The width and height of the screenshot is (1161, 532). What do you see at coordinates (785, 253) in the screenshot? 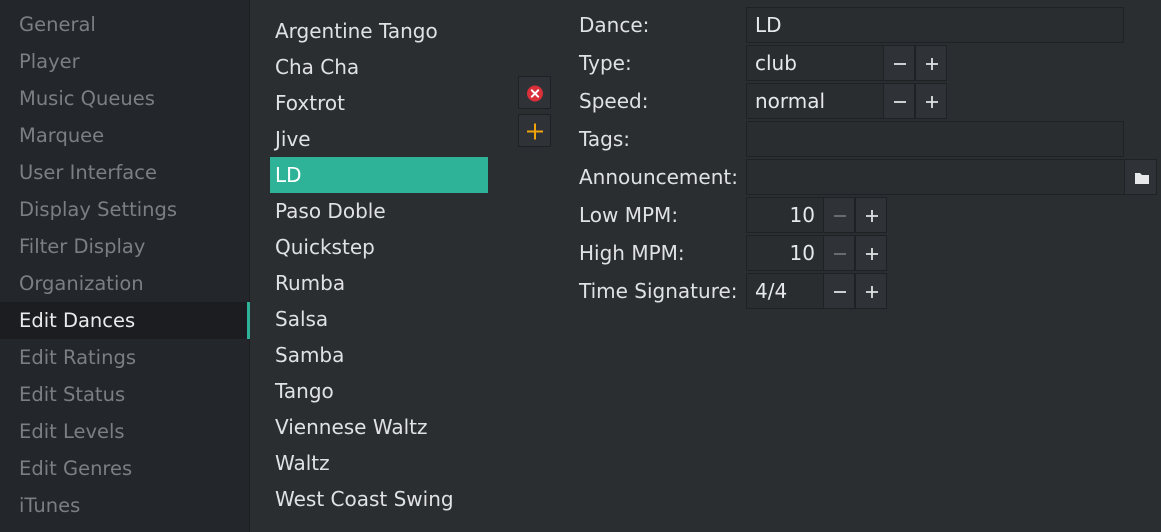
I see `high-mpm-field: 10` at bounding box center [785, 253].